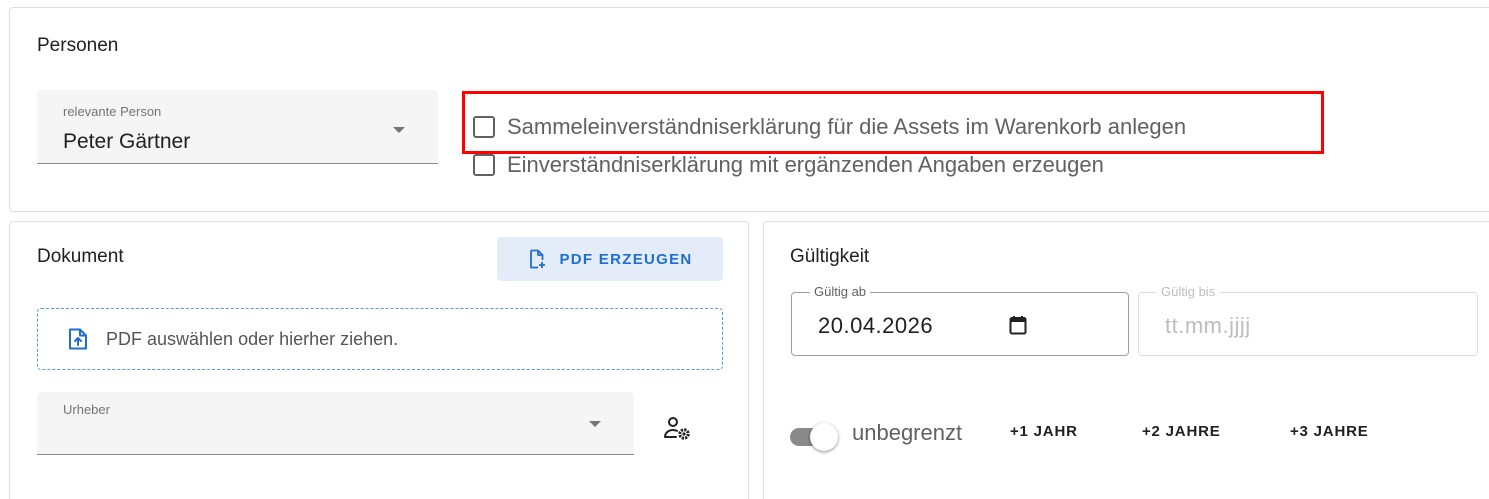  What do you see at coordinates (252, 338) in the screenshot?
I see `dropzone-text: PDF auswählen oder hierher ziehen.` at bounding box center [252, 338].